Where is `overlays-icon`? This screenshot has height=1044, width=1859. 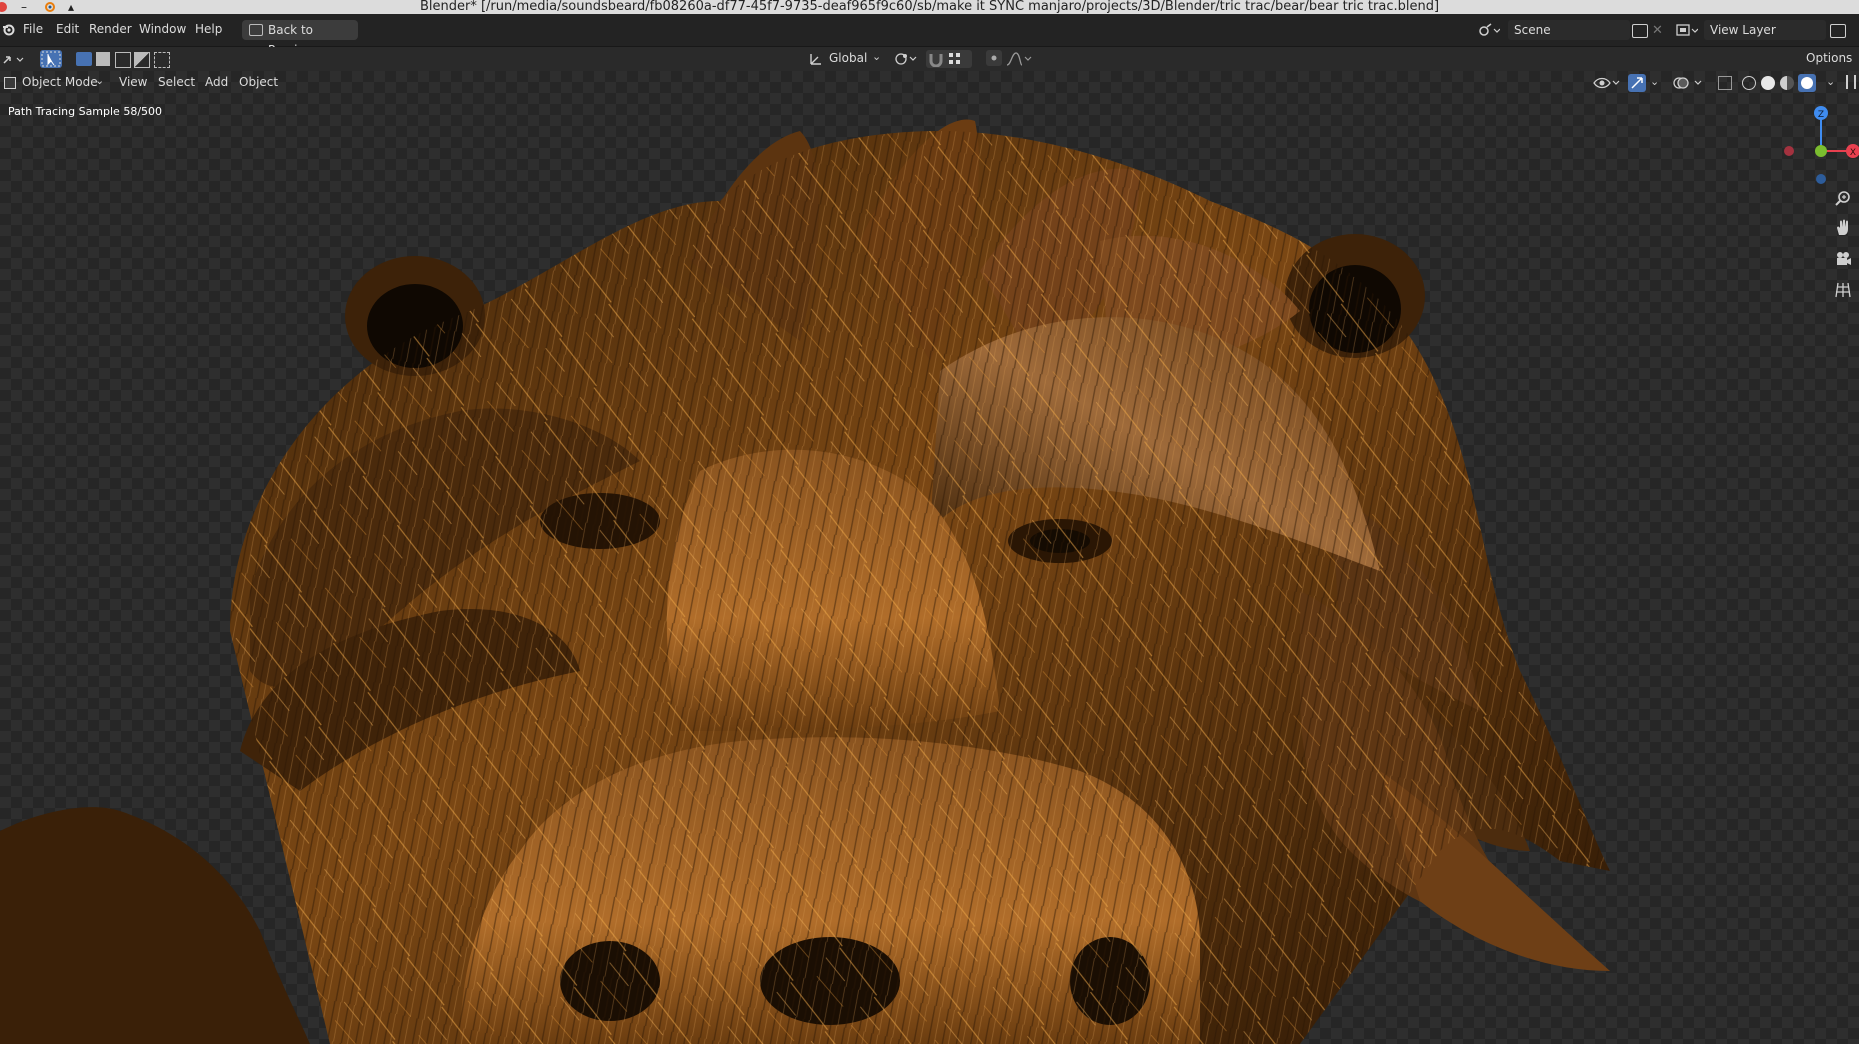
overlays-icon is located at coordinates (1687, 84).